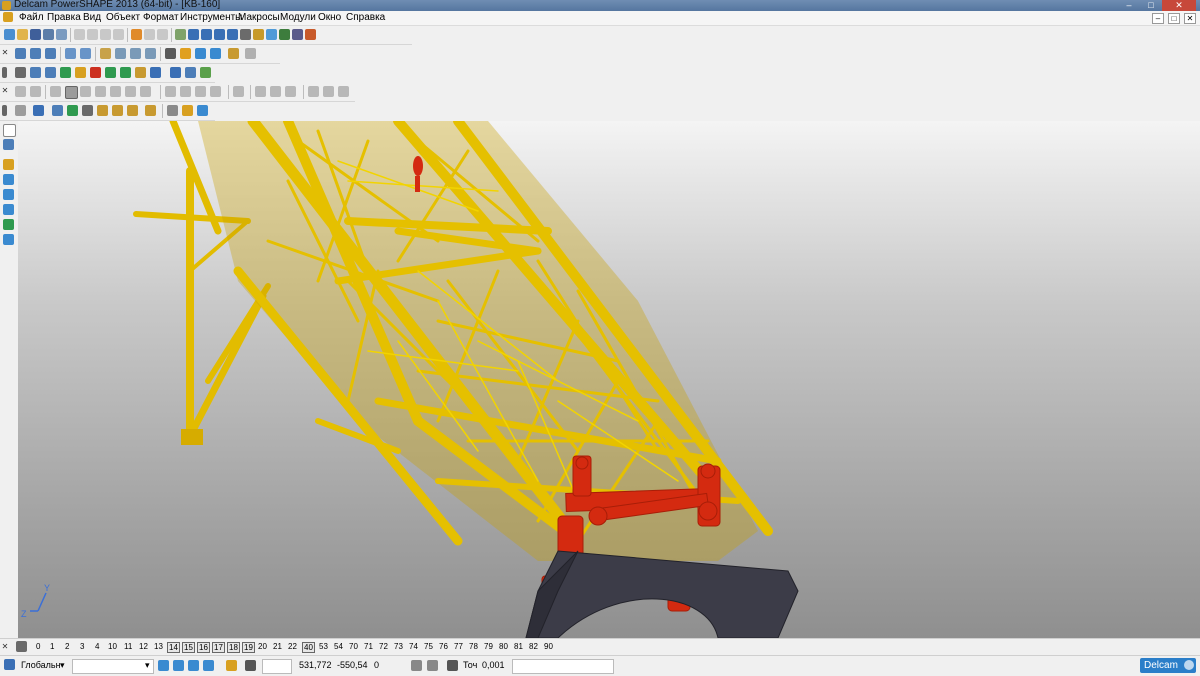  I want to click on surface-q-icon, so click(290, 91).